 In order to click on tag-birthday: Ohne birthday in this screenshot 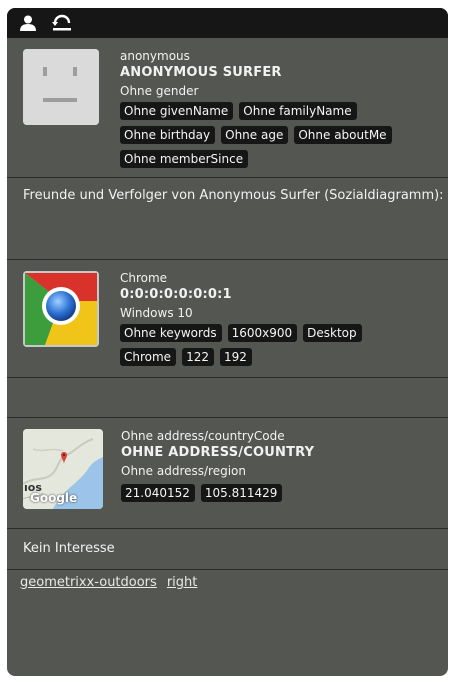, I will do `click(168, 135)`.